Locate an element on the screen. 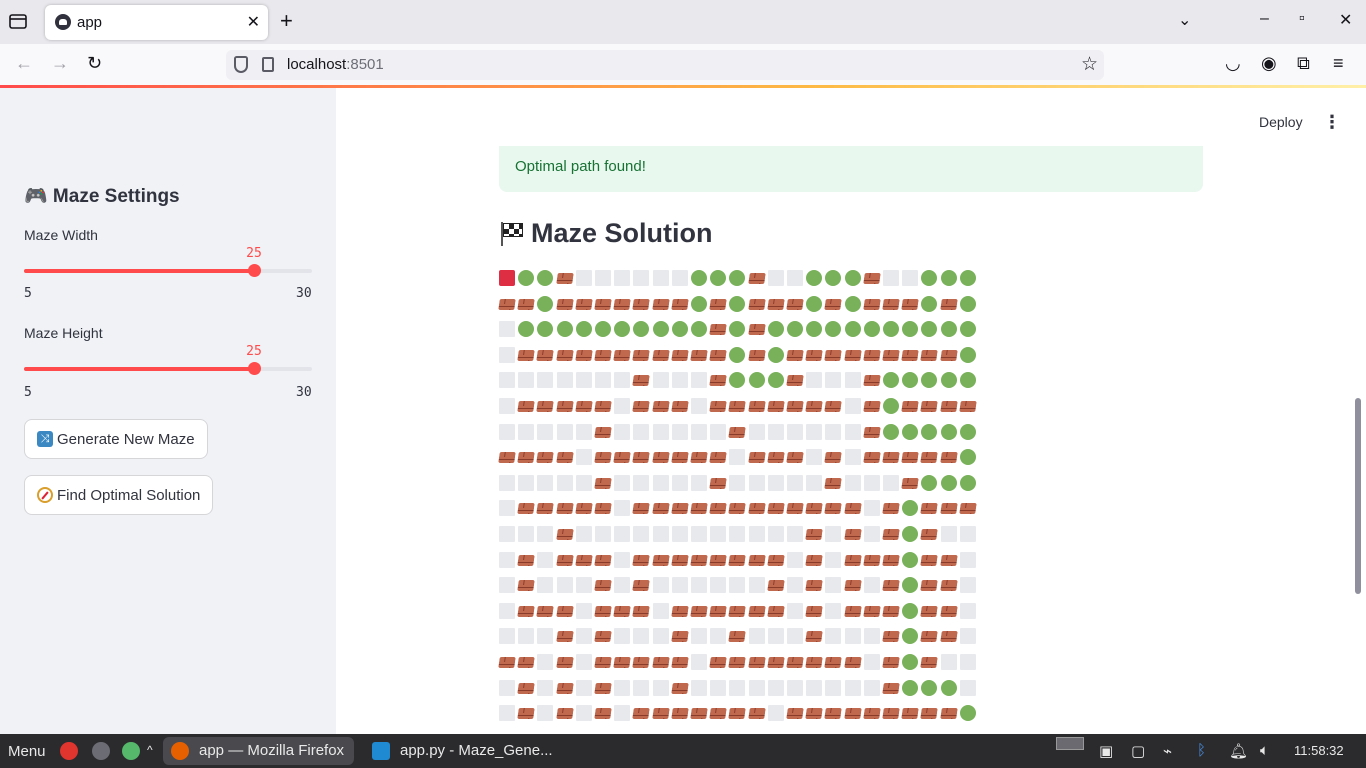  bluetooth-icon: ᛒ is located at coordinates (1201, 750).